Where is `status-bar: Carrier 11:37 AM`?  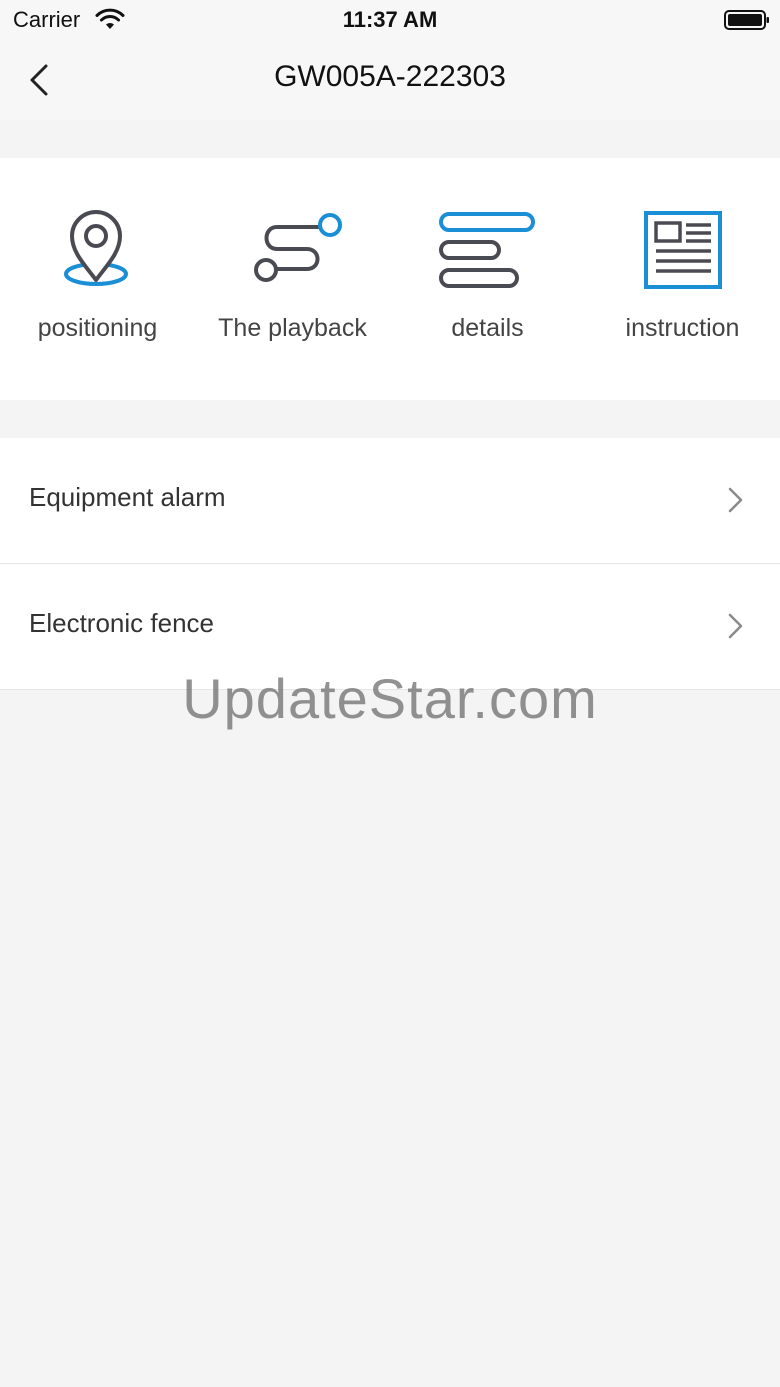
status-bar: Carrier 11:37 AM is located at coordinates (390, 20).